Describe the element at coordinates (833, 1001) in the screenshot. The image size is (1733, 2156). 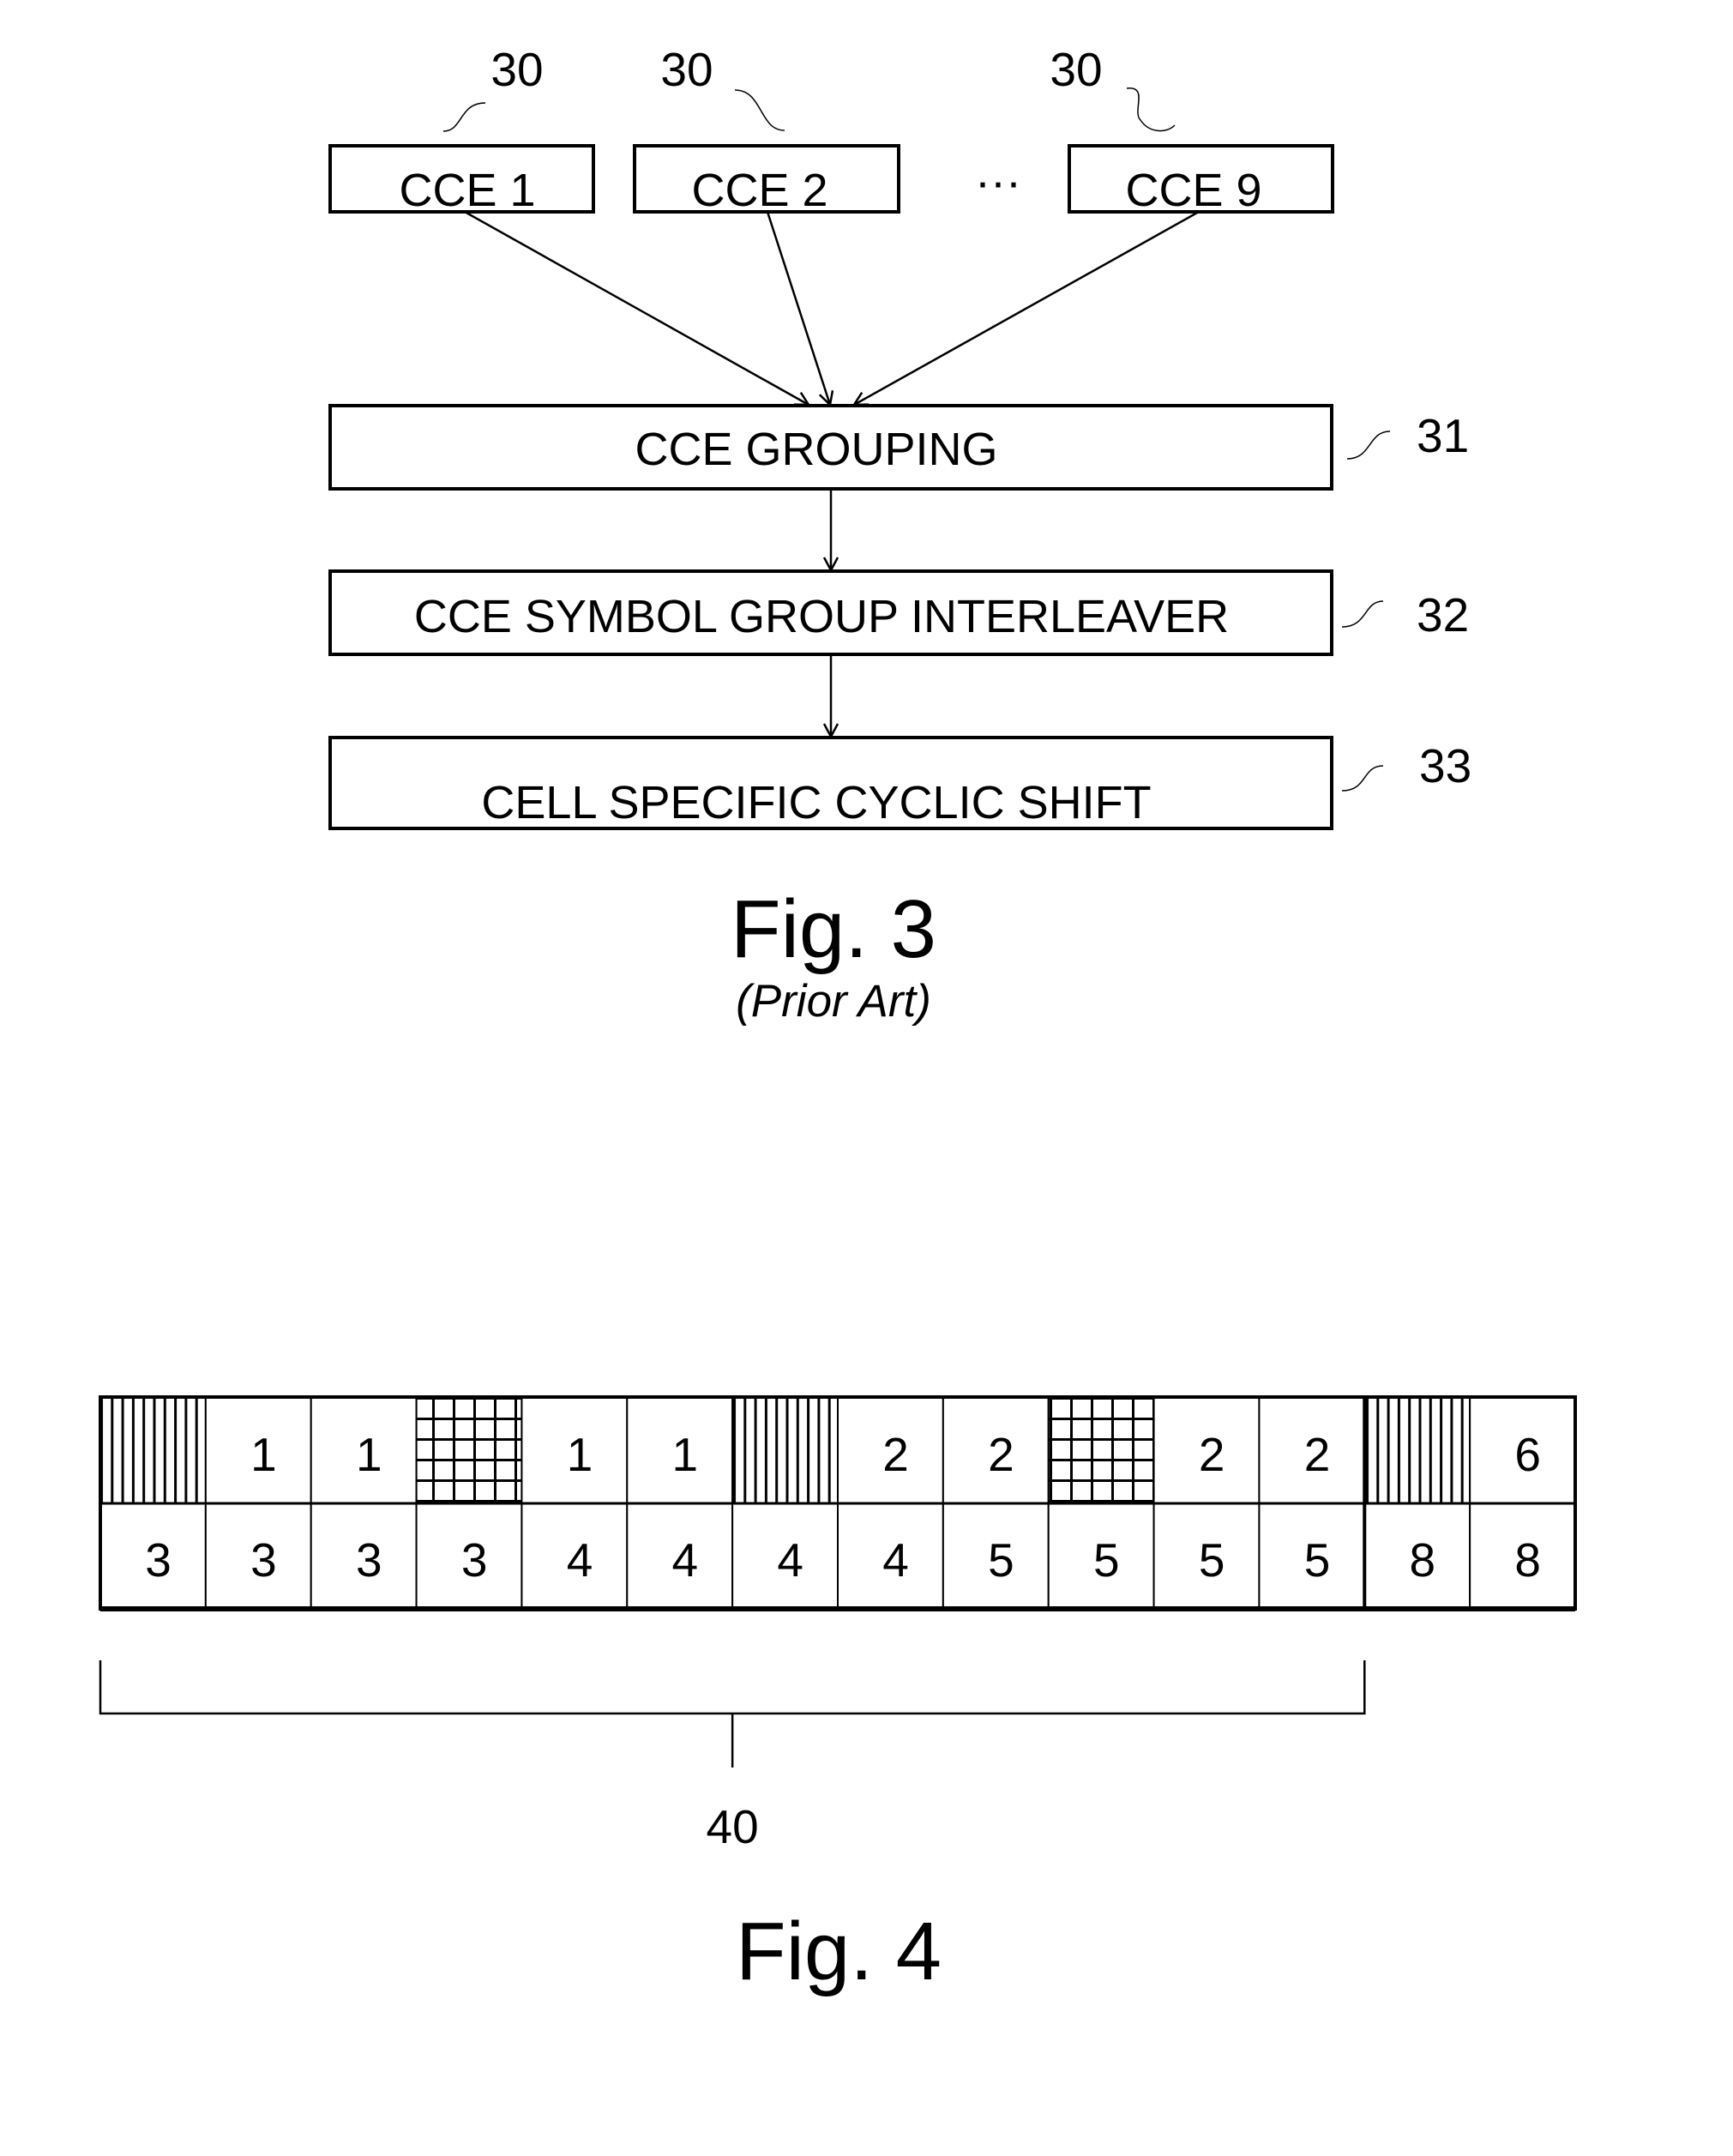
I see `figure-3-subcaption: (Prior Art)` at that location.